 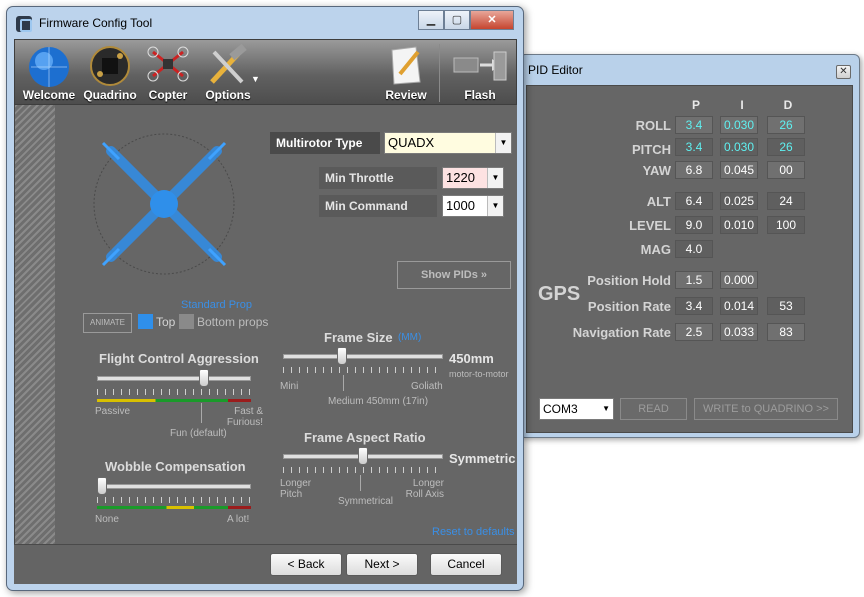 I want to click on toolbar-quadrino: Quadrino, so click(x=110, y=72).